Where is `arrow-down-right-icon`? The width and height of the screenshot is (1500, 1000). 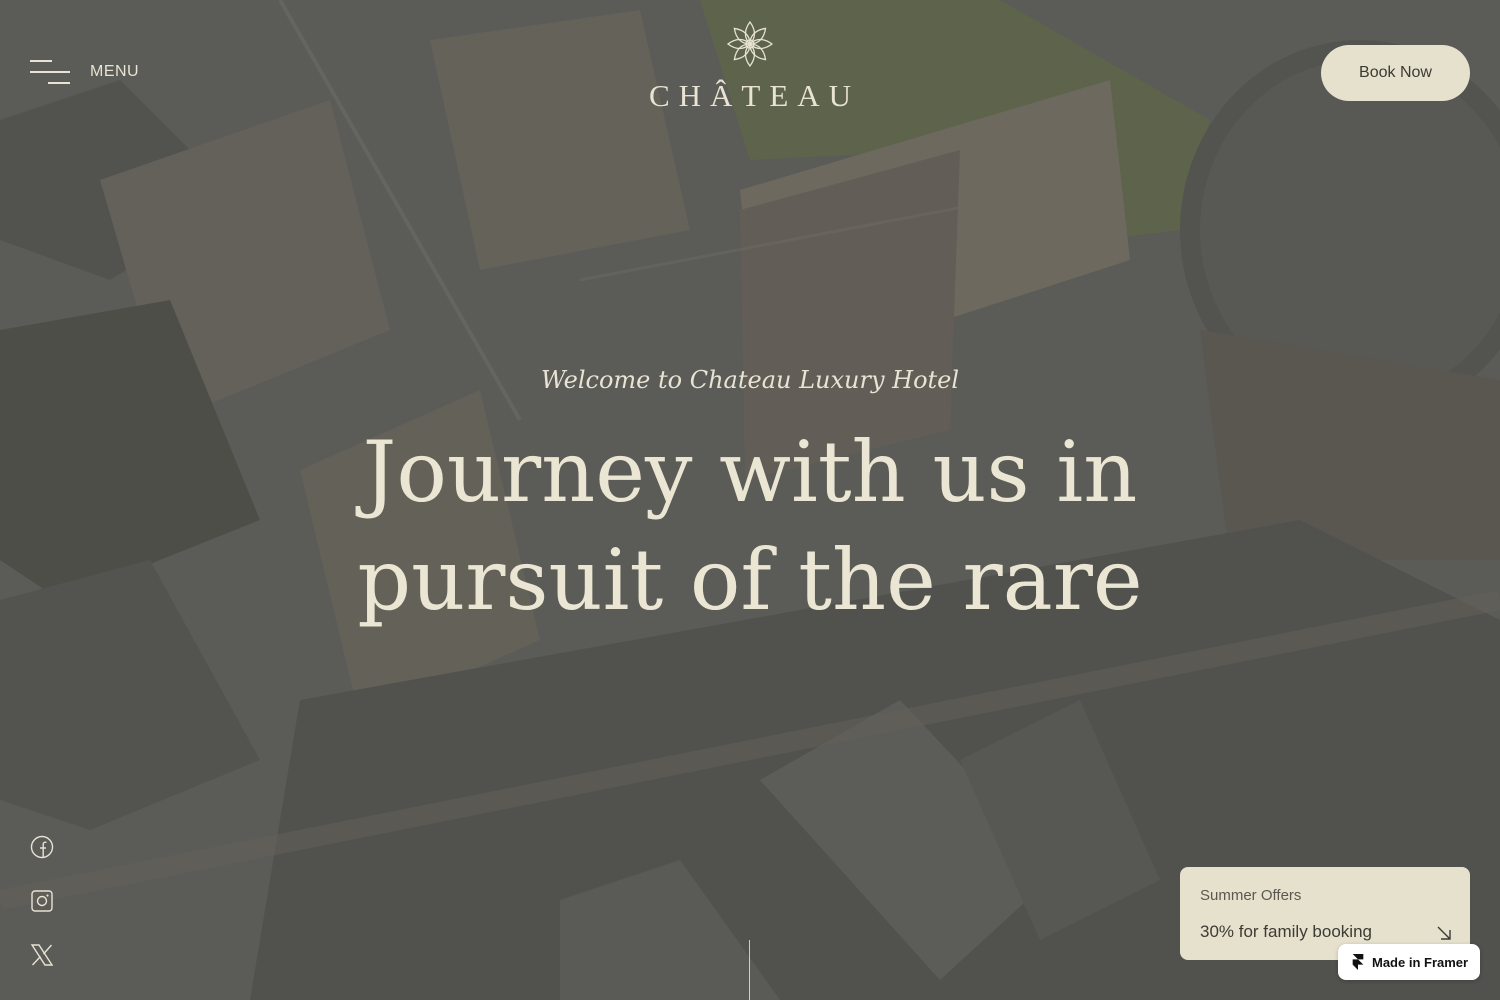 arrow-down-right-icon is located at coordinates (1444, 933).